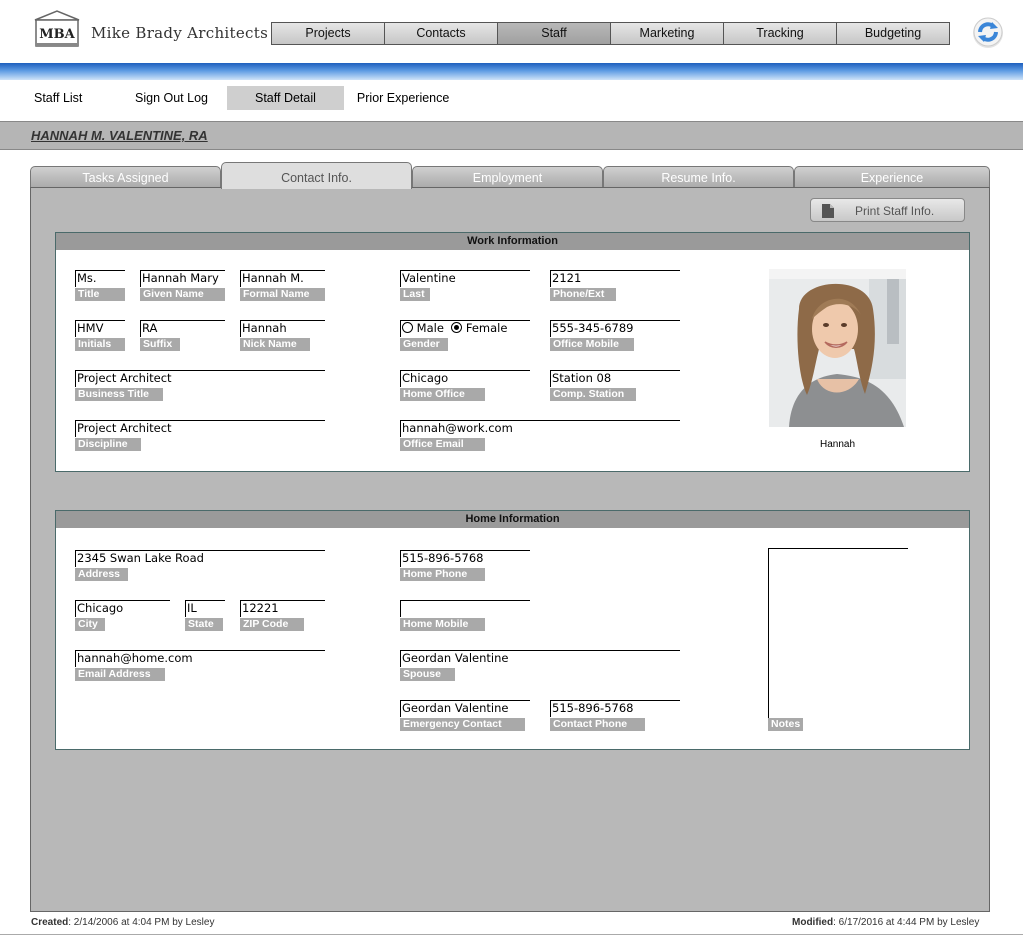  Describe the element at coordinates (282, 278) in the screenshot. I see `formal-name-input: Hannah M.` at that location.